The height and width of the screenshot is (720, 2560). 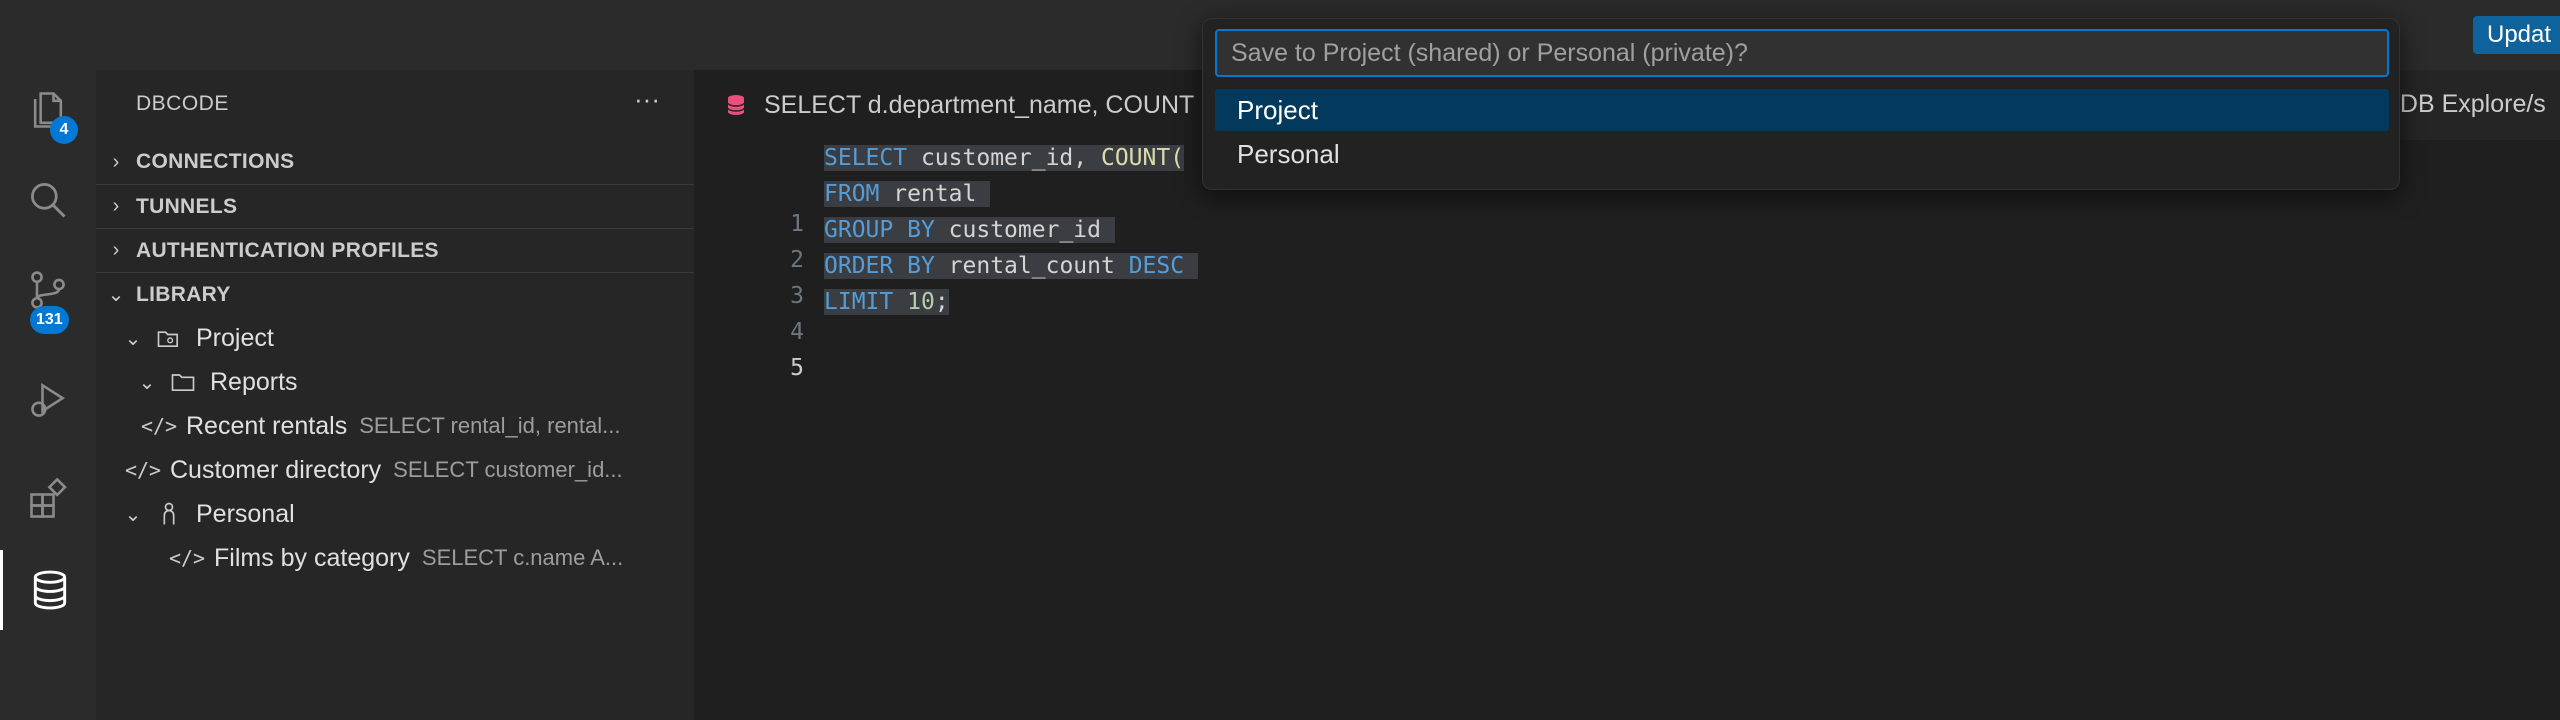 I want to click on explorer-activity: 4, so click(x=48, y=110).